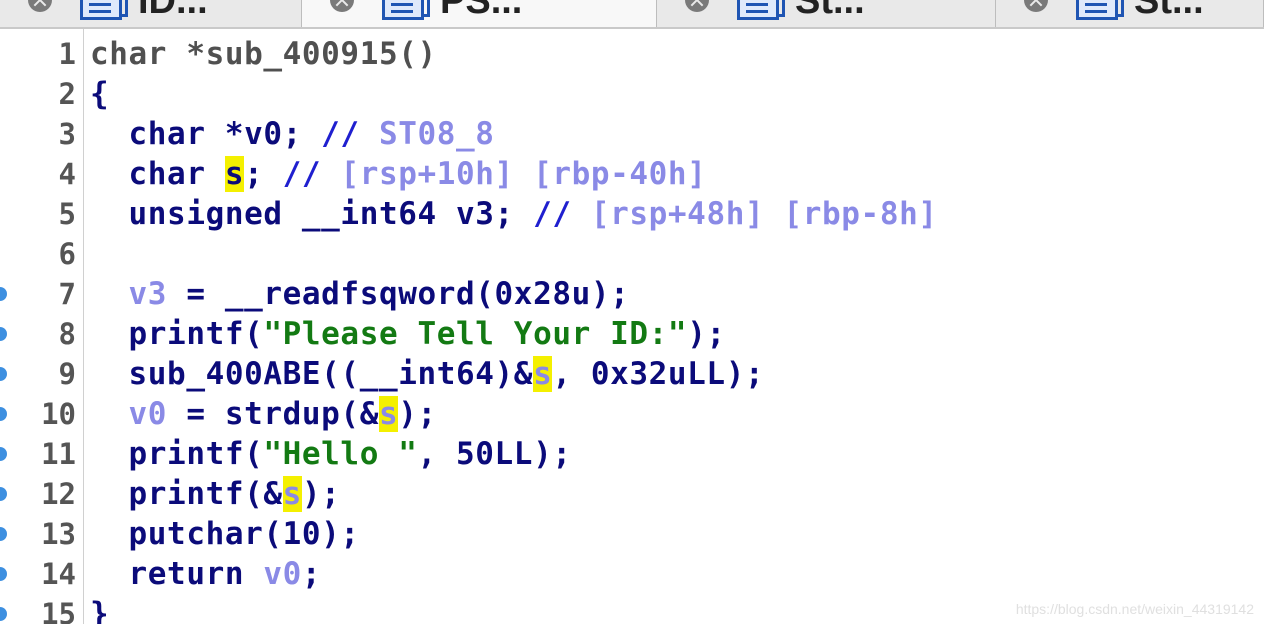  Describe the element at coordinates (67, 294) in the screenshot. I see `line-number: 7` at that location.